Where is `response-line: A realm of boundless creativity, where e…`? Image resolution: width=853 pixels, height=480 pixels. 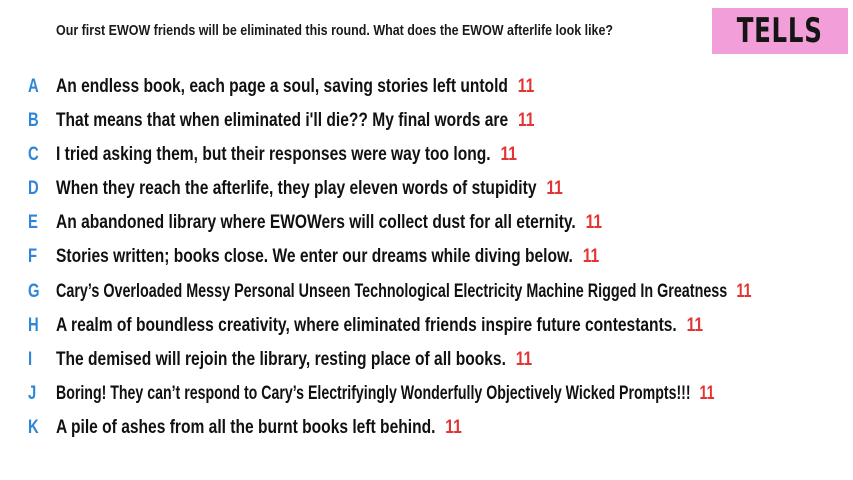 response-line: A realm of boundless creativity, where e… is located at coordinates (379, 326).